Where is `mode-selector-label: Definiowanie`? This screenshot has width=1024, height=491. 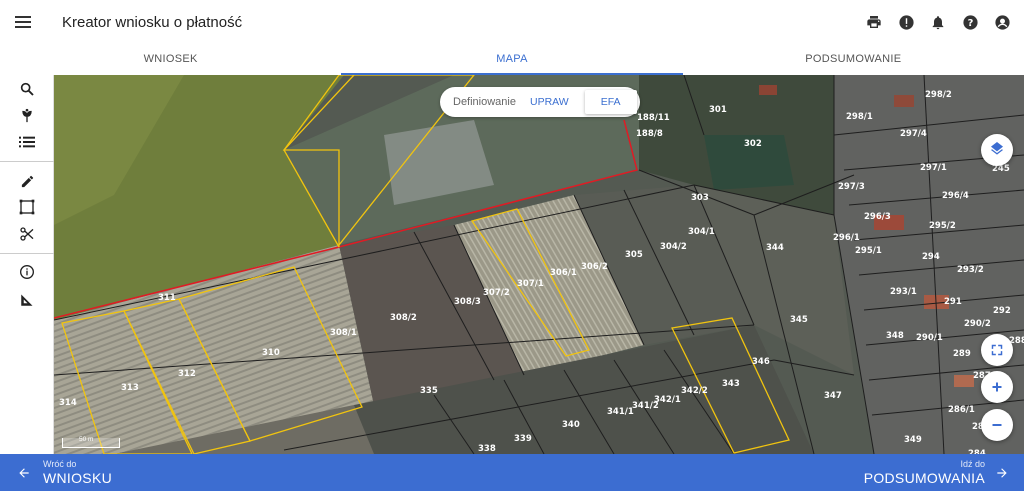 mode-selector-label: Definiowanie is located at coordinates (484, 102).